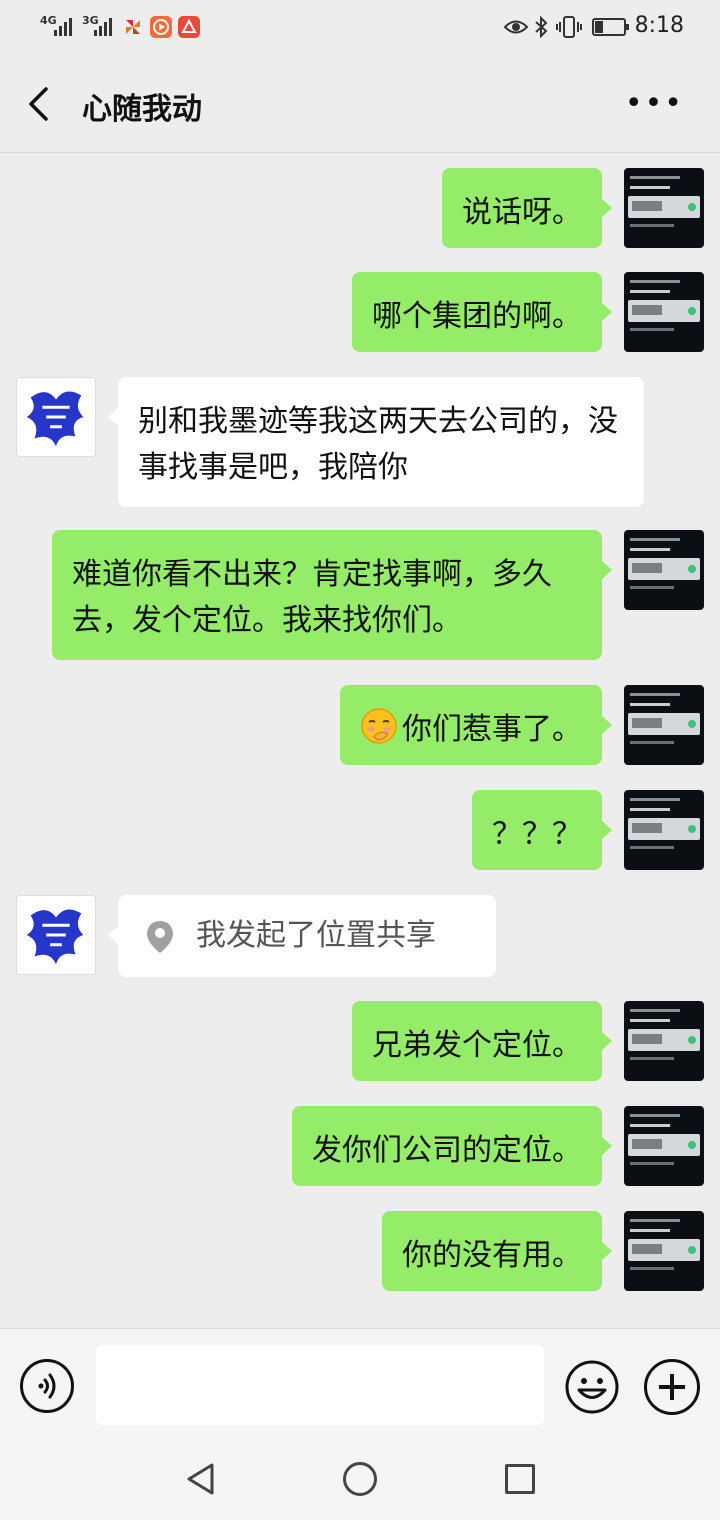 This screenshot has width=720, height=1520. I want to click on message-bubble: ？？？, so click(542, 830).